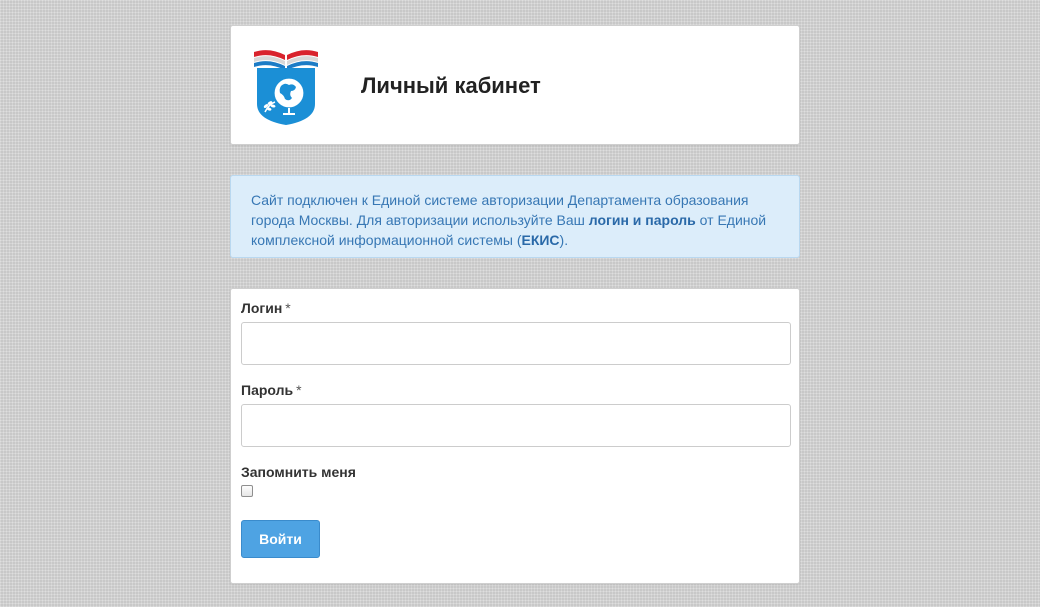 The width and height of the screenshot is (1040, 607). Describe the element at coordinates (280, 539) in the screenshot. I see `login-submit-button: Войти` at that location.